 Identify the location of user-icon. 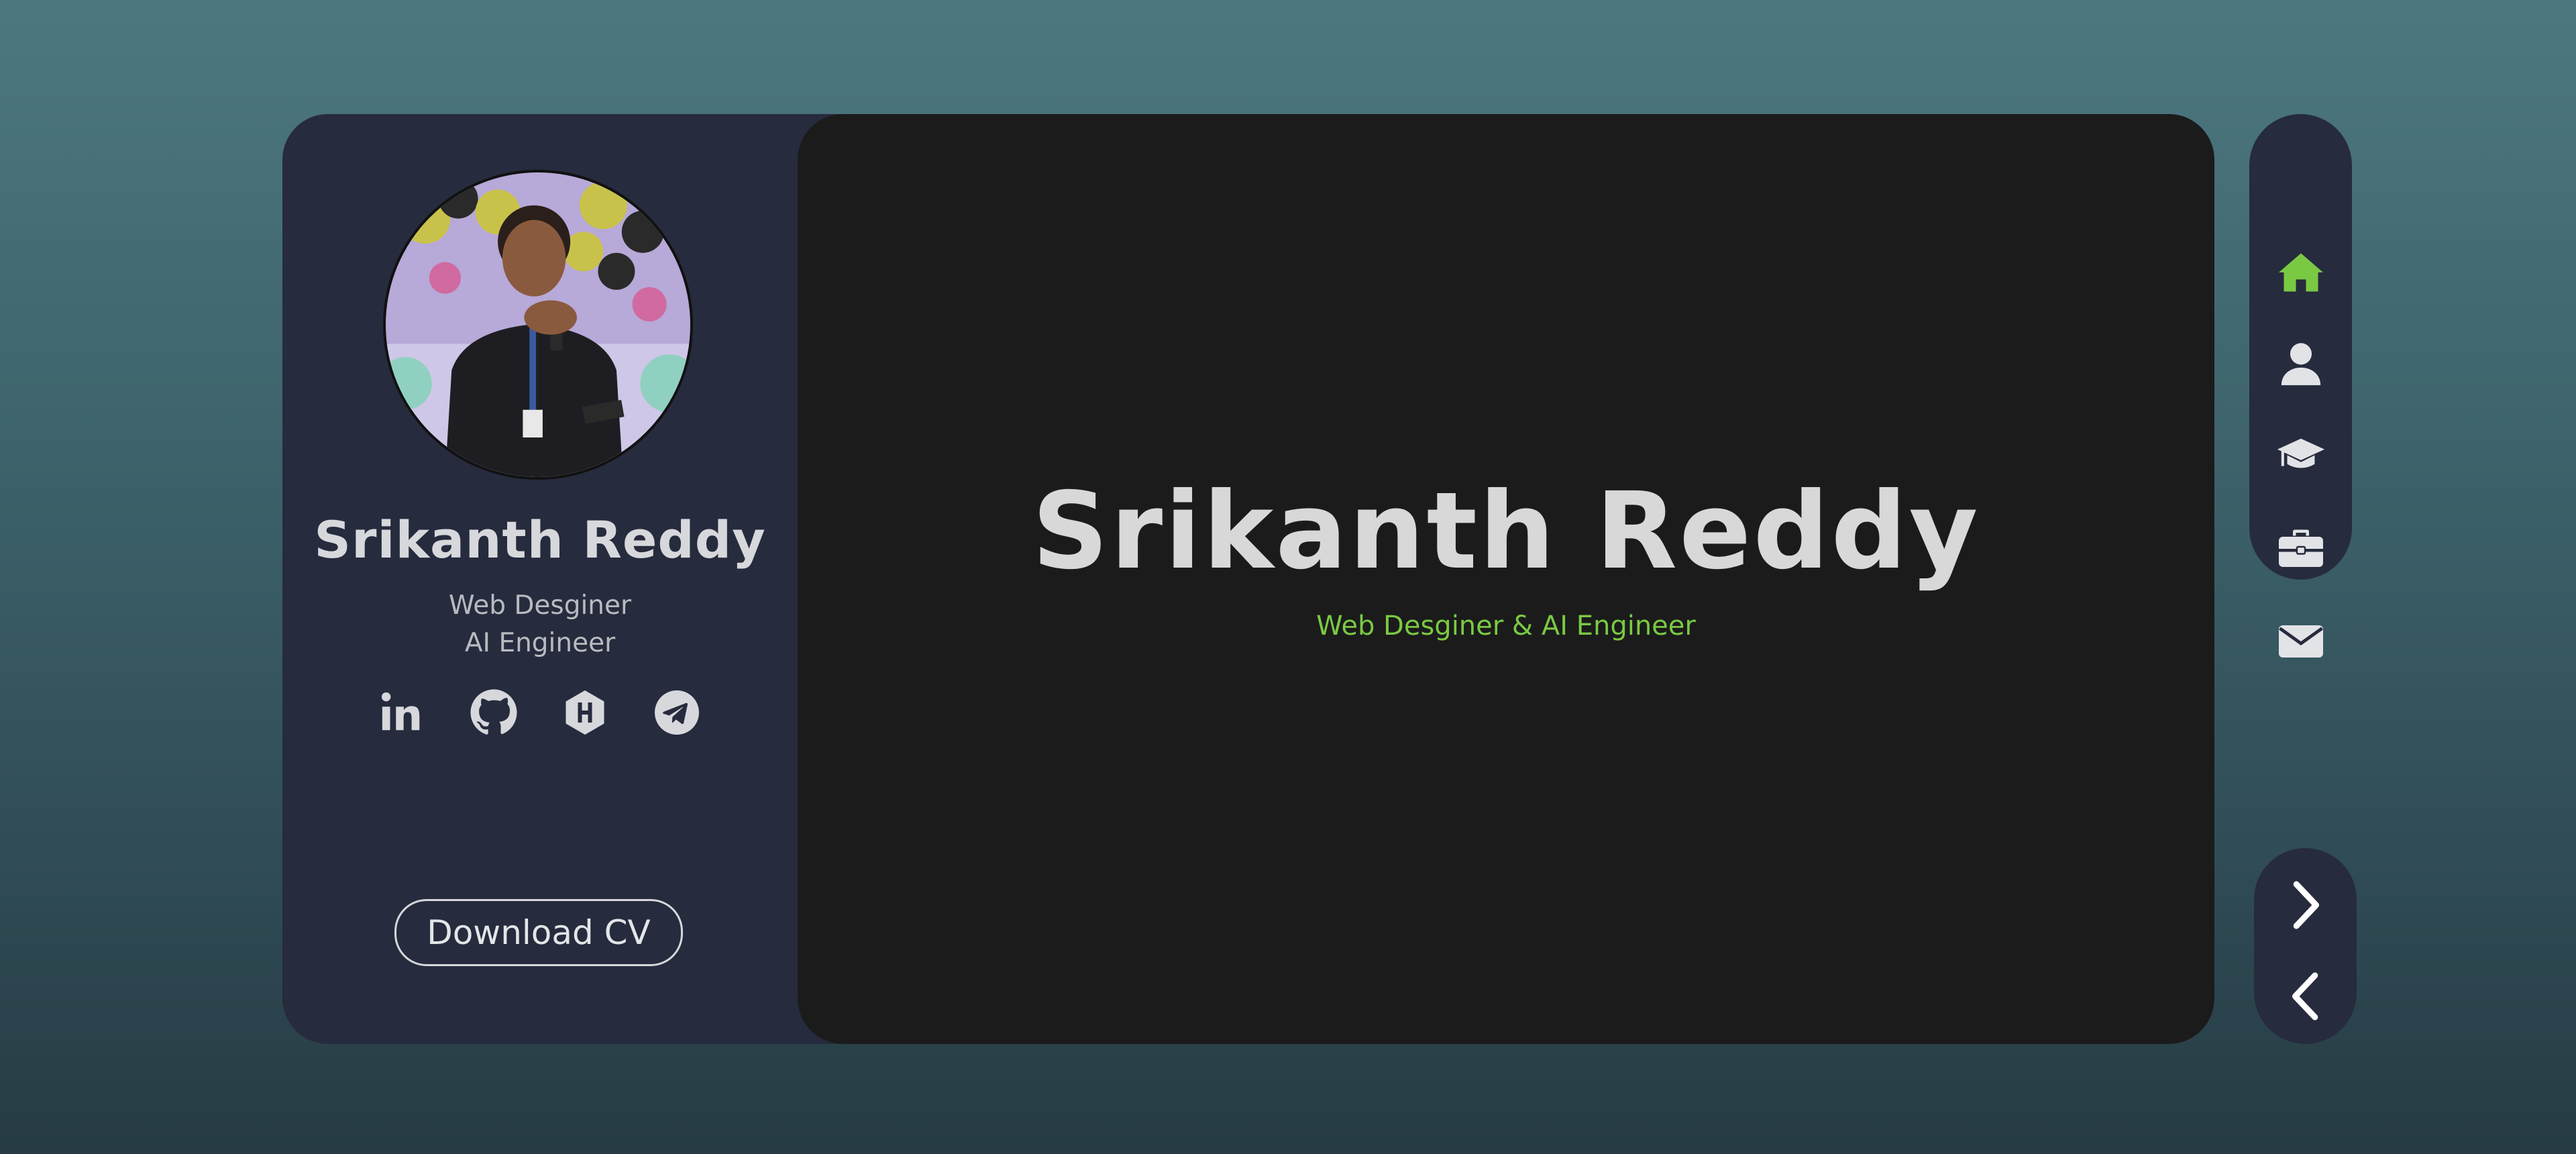
(2300, 365).